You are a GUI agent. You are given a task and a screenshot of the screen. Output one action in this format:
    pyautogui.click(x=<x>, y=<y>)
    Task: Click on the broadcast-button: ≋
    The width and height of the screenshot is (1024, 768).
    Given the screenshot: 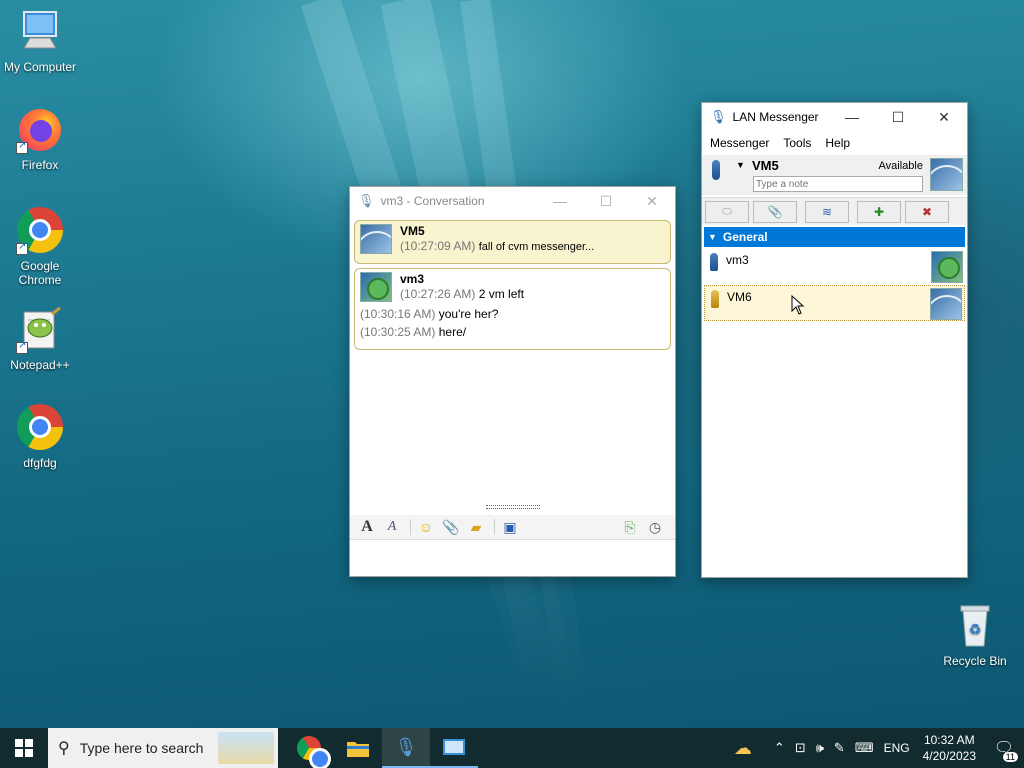 What is the action you would take?
    pyautogui.click(x=827, y=211)
    